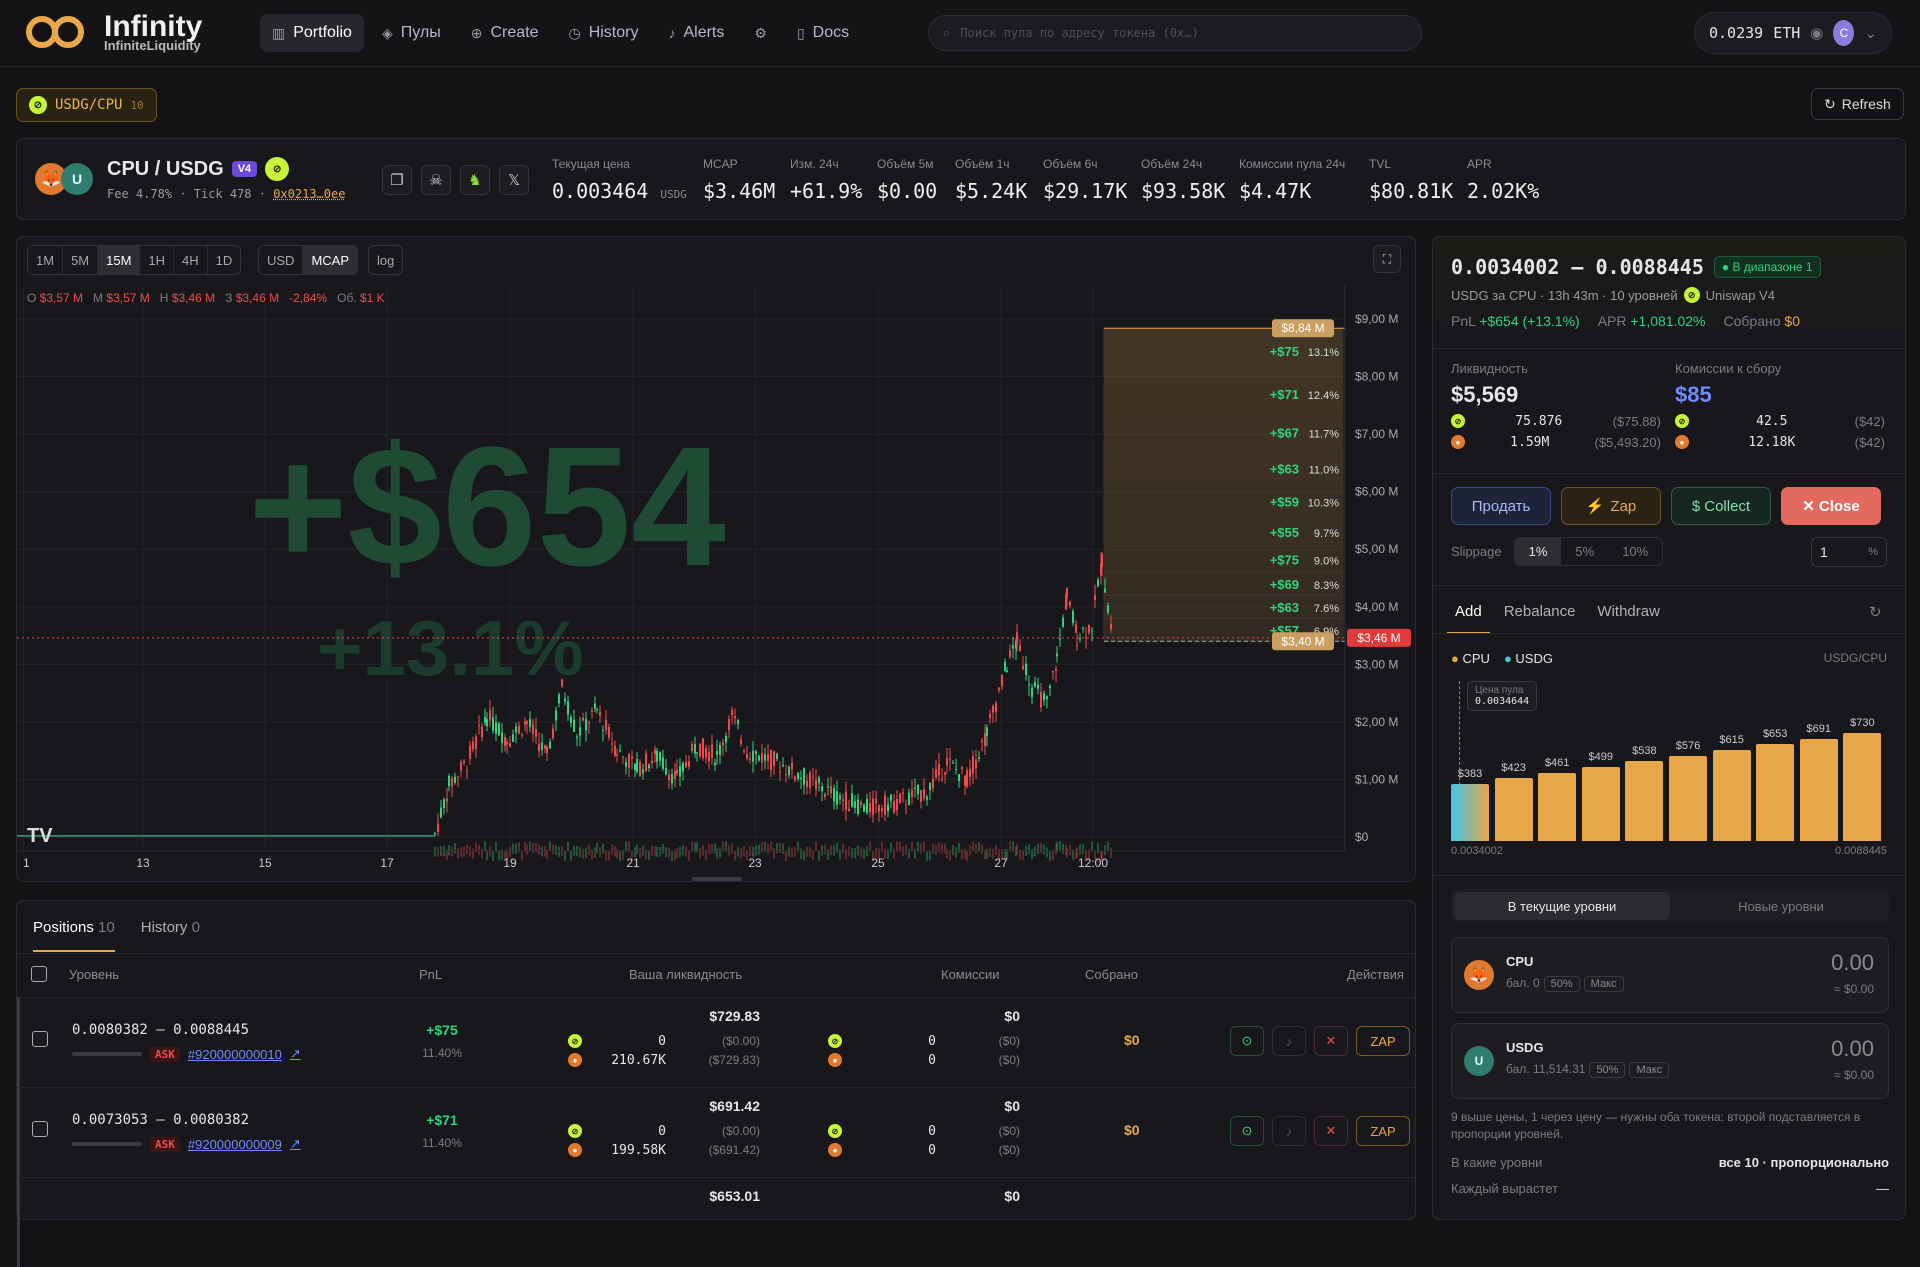 The height and width of the screenshot is (1267, 1920). I want to click on logo: Infinity InfiniteLiquidity, so click(114, 31).